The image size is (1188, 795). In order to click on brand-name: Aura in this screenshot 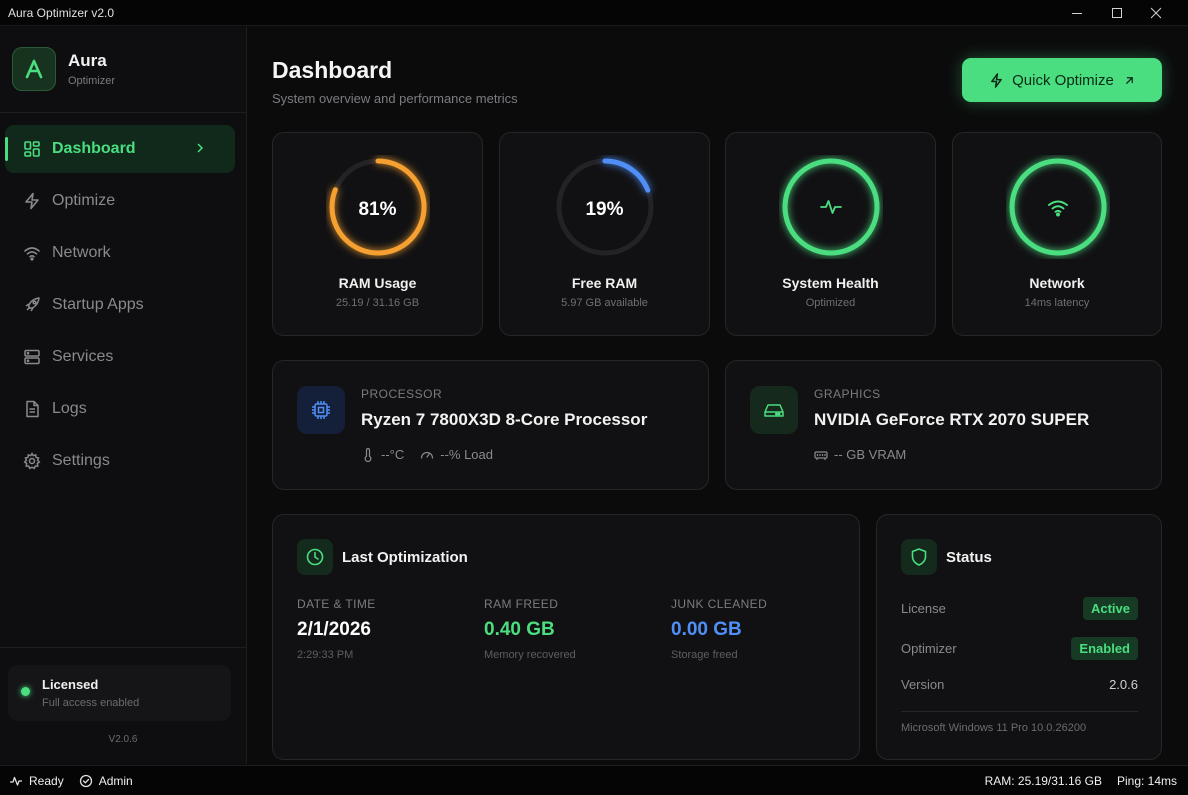, I will do `click(87, 60)`.